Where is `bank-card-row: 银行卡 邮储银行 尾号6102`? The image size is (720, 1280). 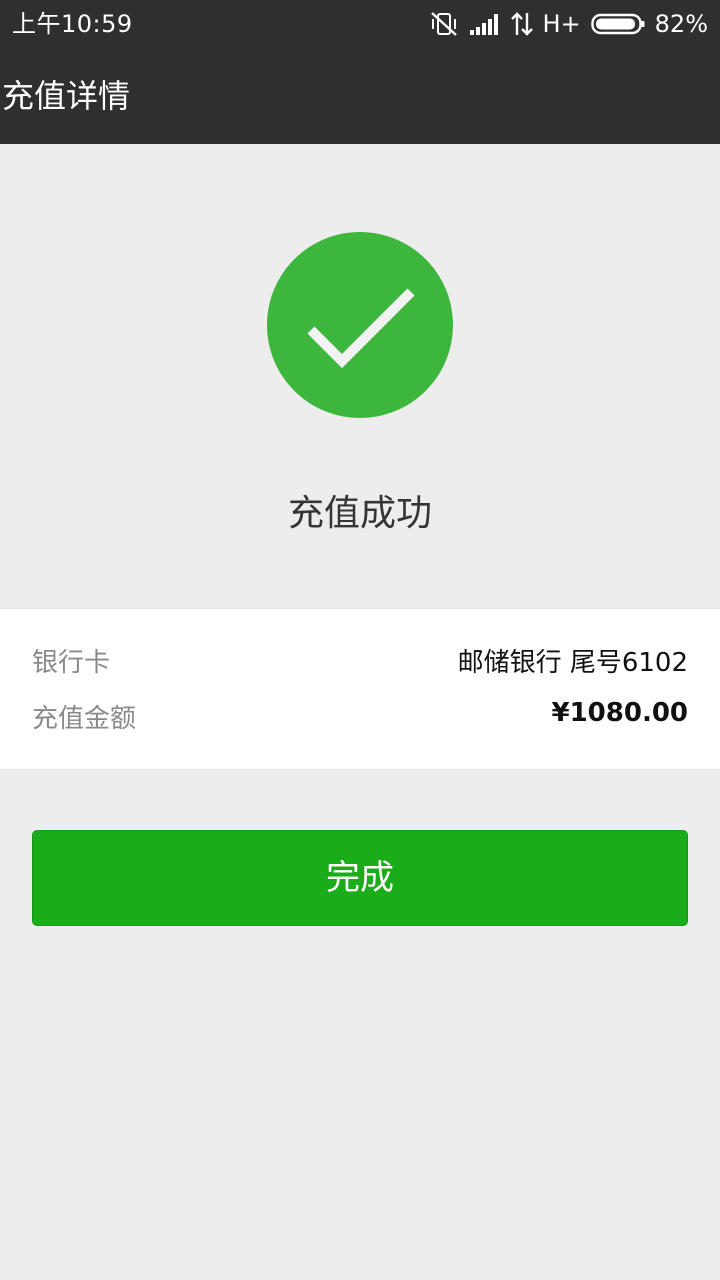
bank-card-row: 银行卡 邮储银行 尾号6102 is located at coordinates (360, 663).